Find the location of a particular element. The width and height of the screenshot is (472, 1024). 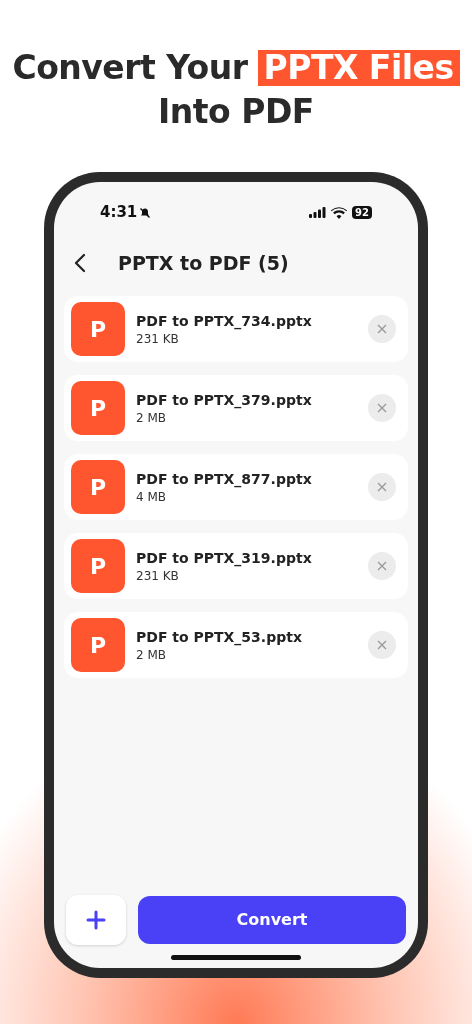

file-name: PDF to PPTX_319.pptx is located at coordinates (224, 558).